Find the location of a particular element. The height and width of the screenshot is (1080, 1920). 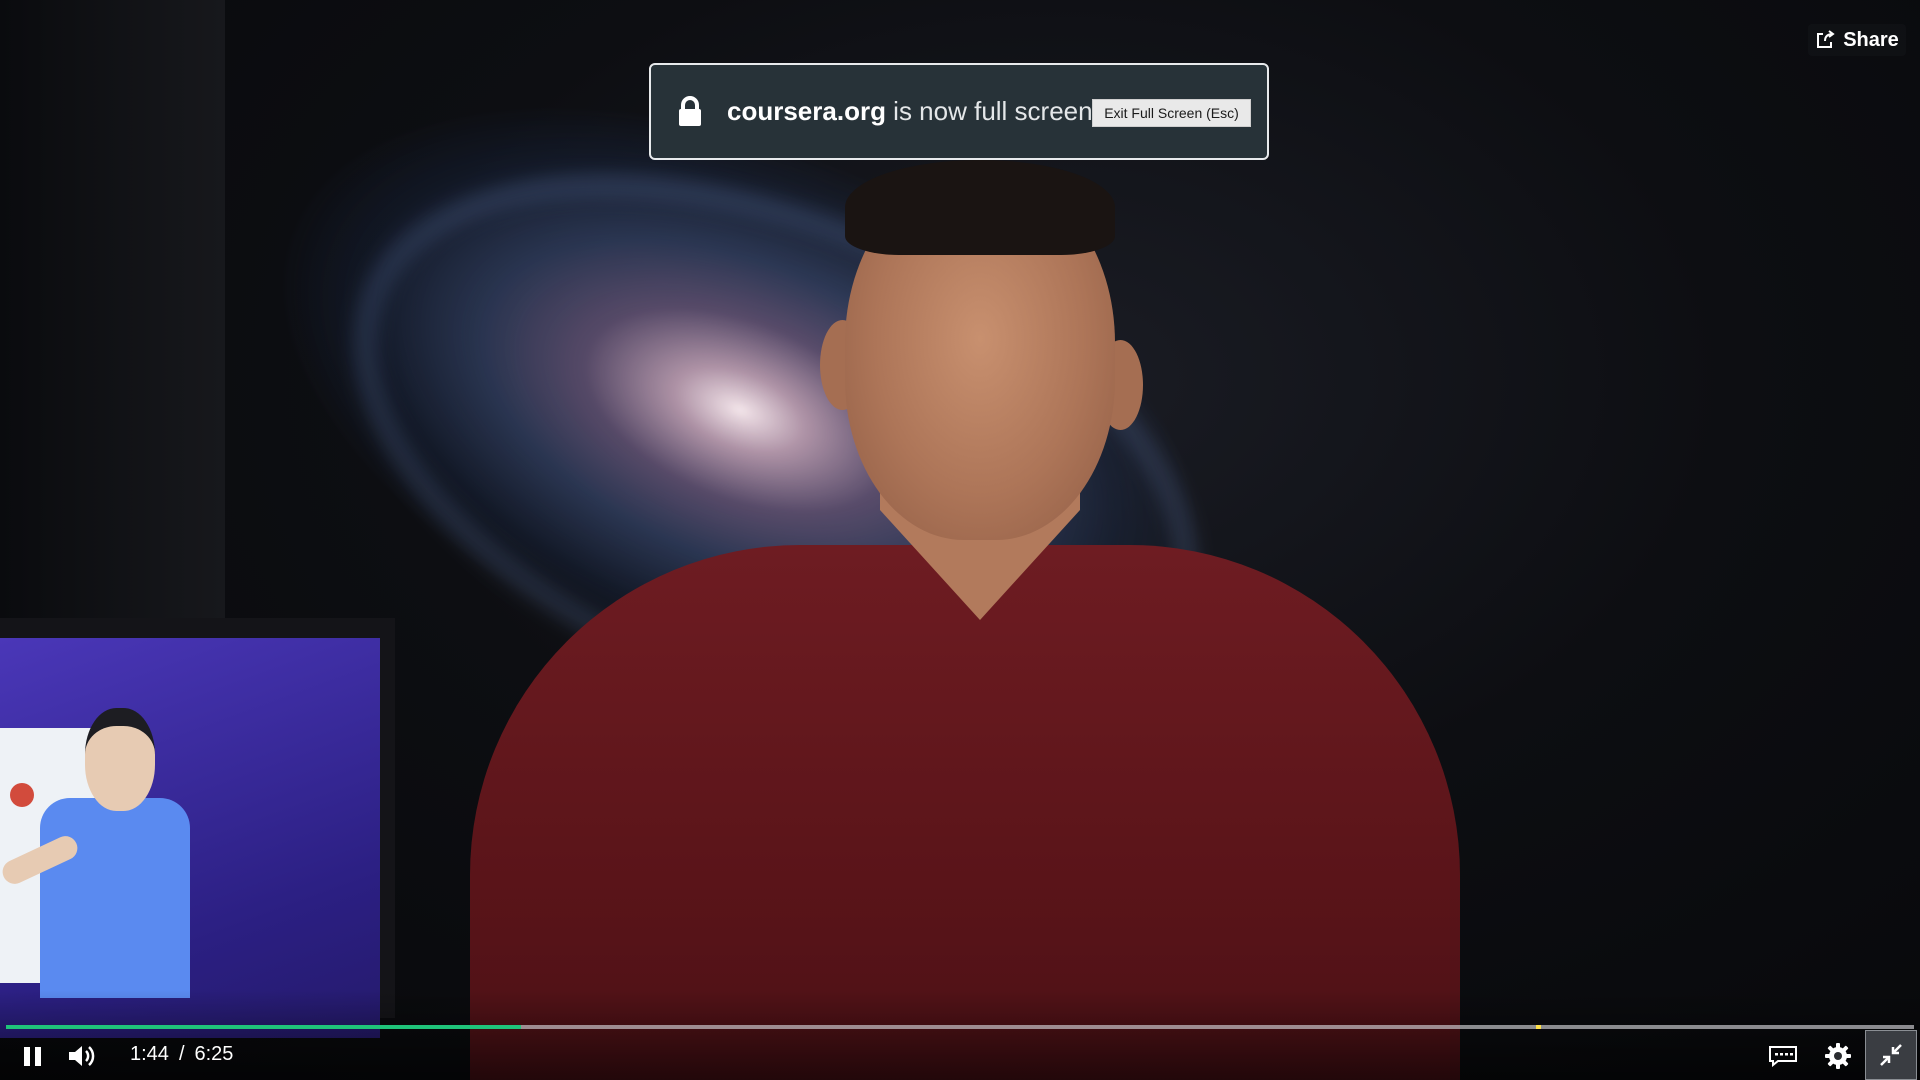

share-label: Share is located at coordinates (1871, 39).